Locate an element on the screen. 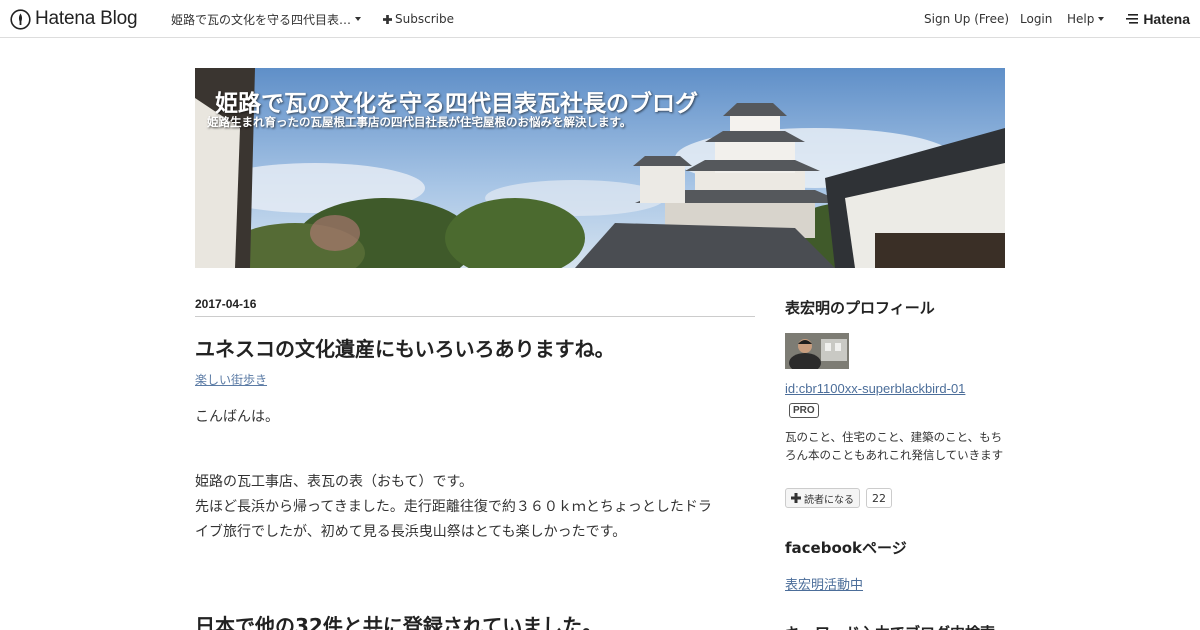 The height and width of the screenshot is (630, 1200). entry-paragraph-line: 姫路の瓦工事店、表瓦の表（おもて）です。 is located at coordinates (334, 482).